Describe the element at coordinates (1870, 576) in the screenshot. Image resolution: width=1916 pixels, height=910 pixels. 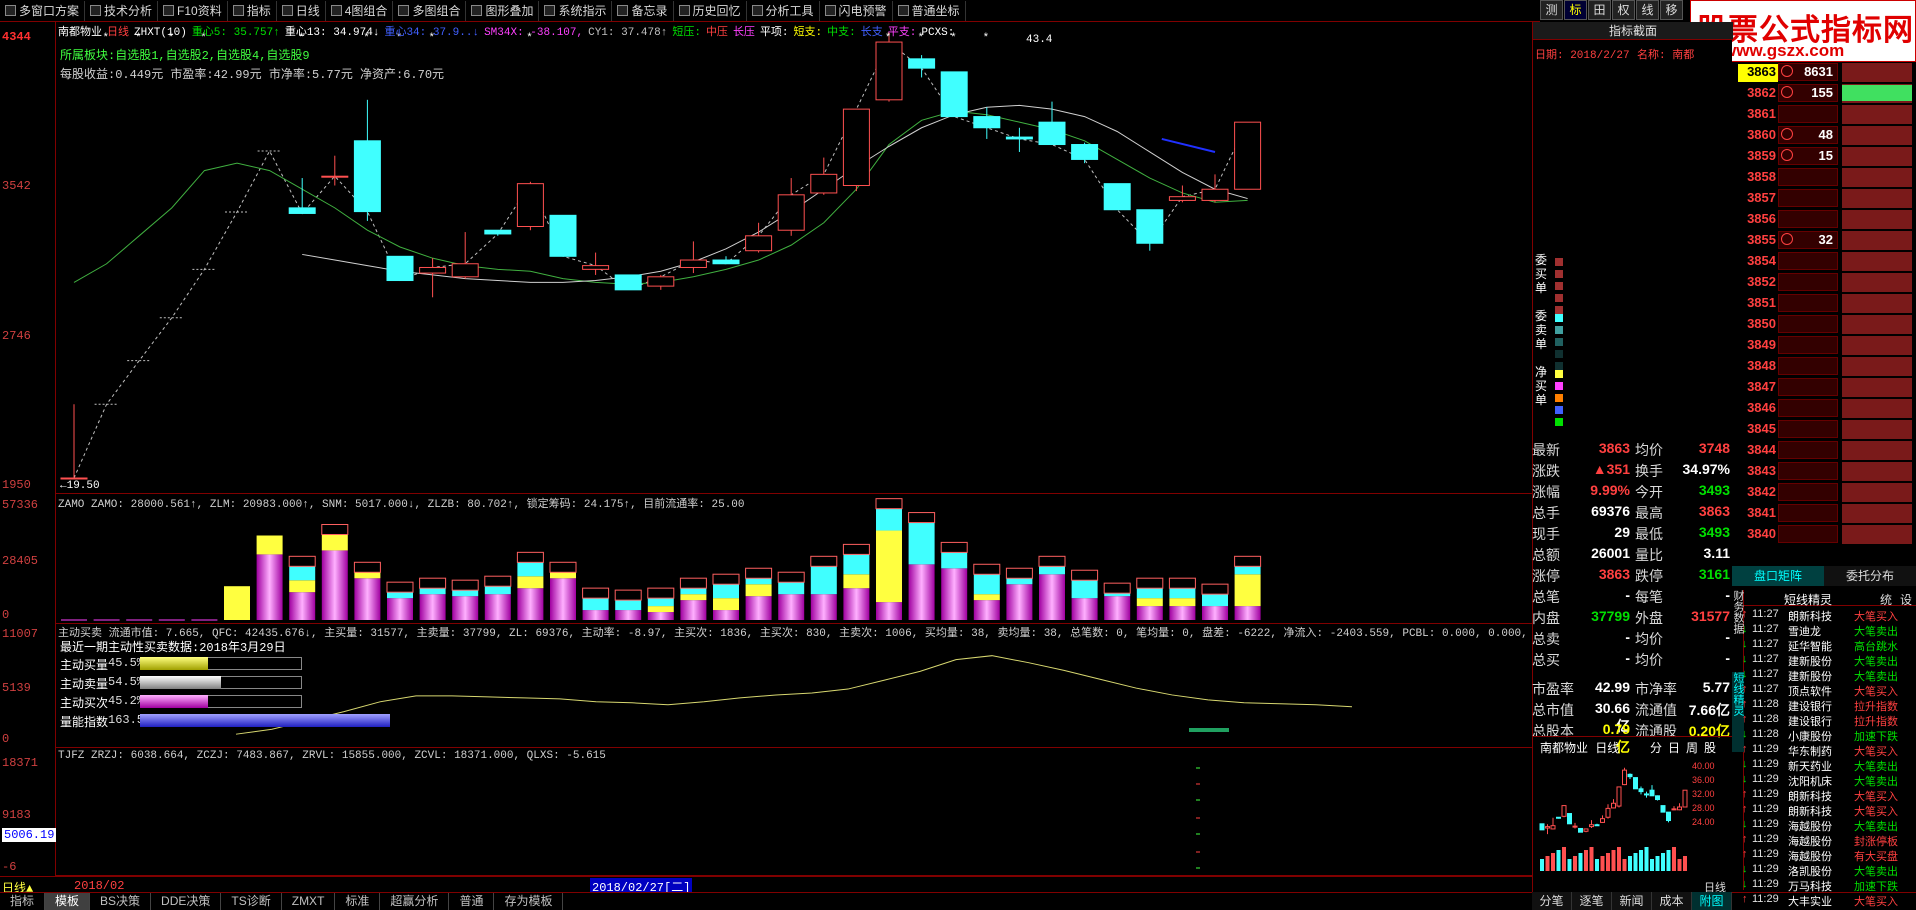
I see `tab-order-distribution: 委托分布` at that location.